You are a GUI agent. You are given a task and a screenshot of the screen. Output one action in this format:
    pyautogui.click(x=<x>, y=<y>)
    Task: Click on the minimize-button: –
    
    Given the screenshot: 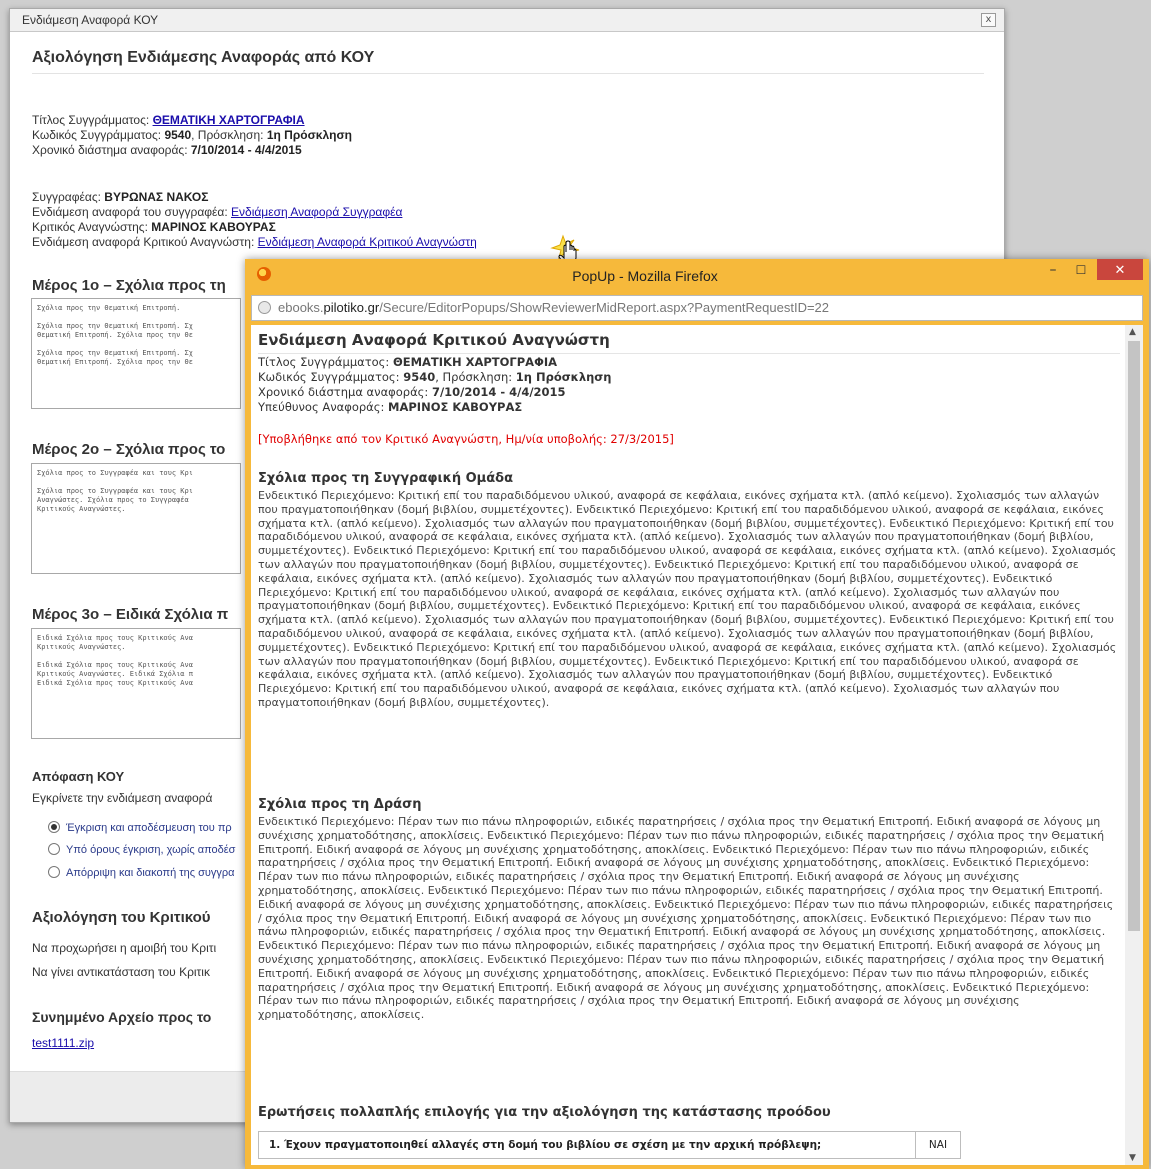 What is the action you would take?
    pyautogui.click(x=1053, y=271)
    